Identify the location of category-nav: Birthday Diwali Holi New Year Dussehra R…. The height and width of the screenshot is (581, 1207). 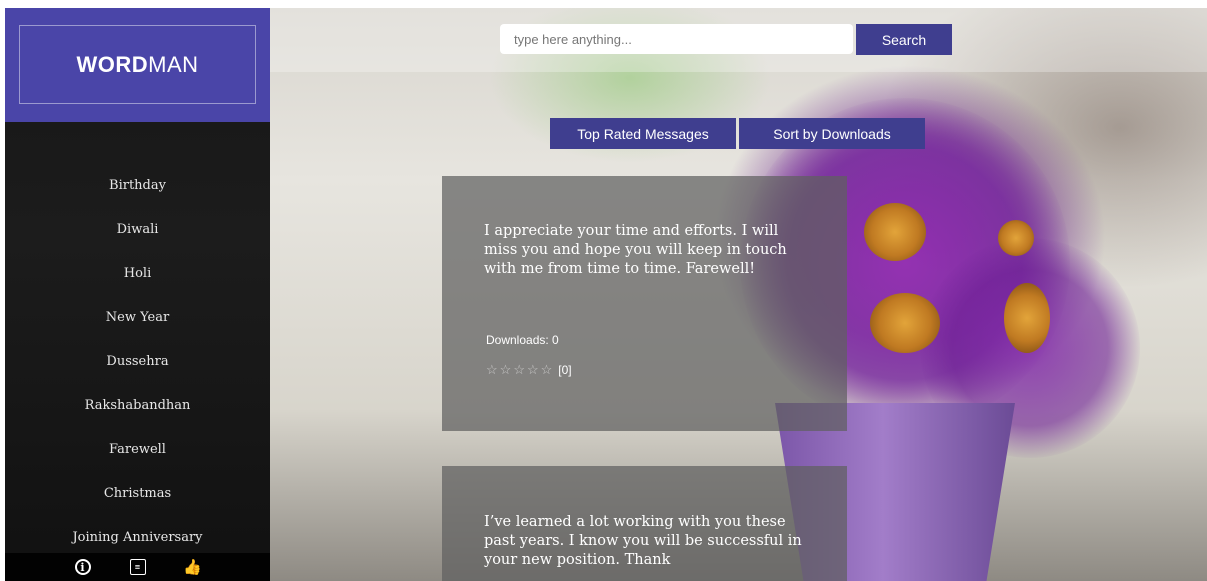
(137, 362).